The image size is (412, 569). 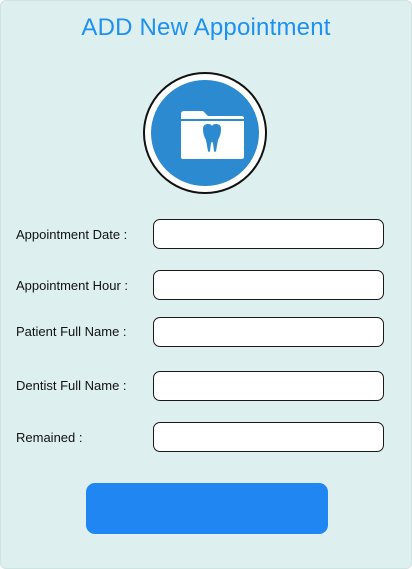 I want to click on logo-circle, so click(x=205, y=133).